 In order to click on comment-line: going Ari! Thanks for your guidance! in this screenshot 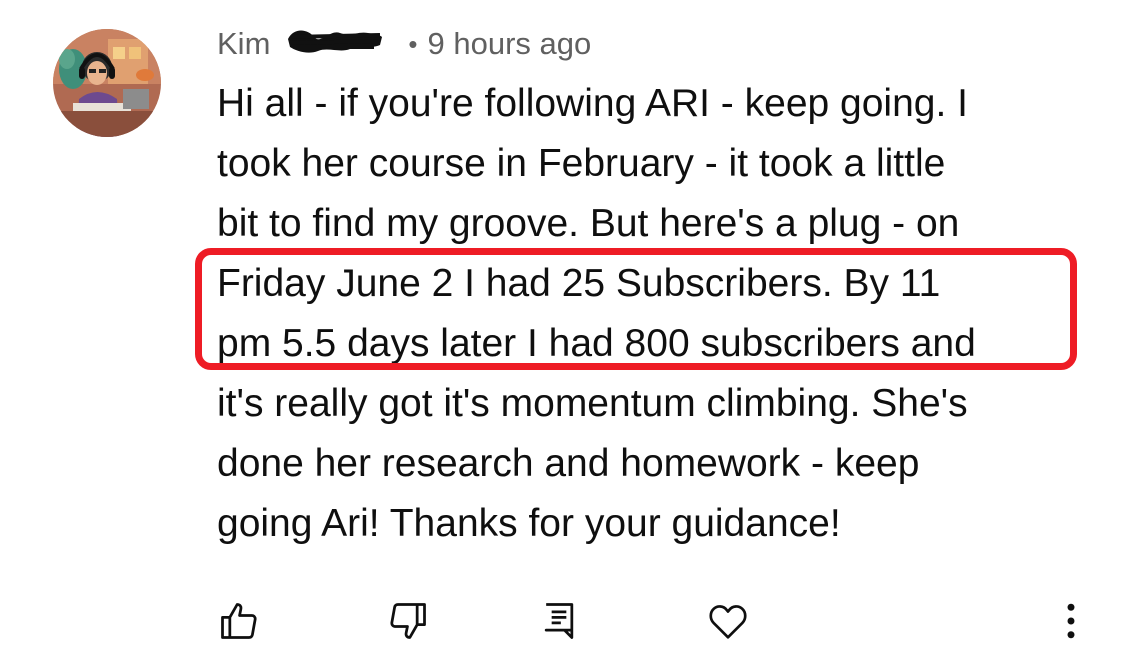, I will do `click(529, 523)`.